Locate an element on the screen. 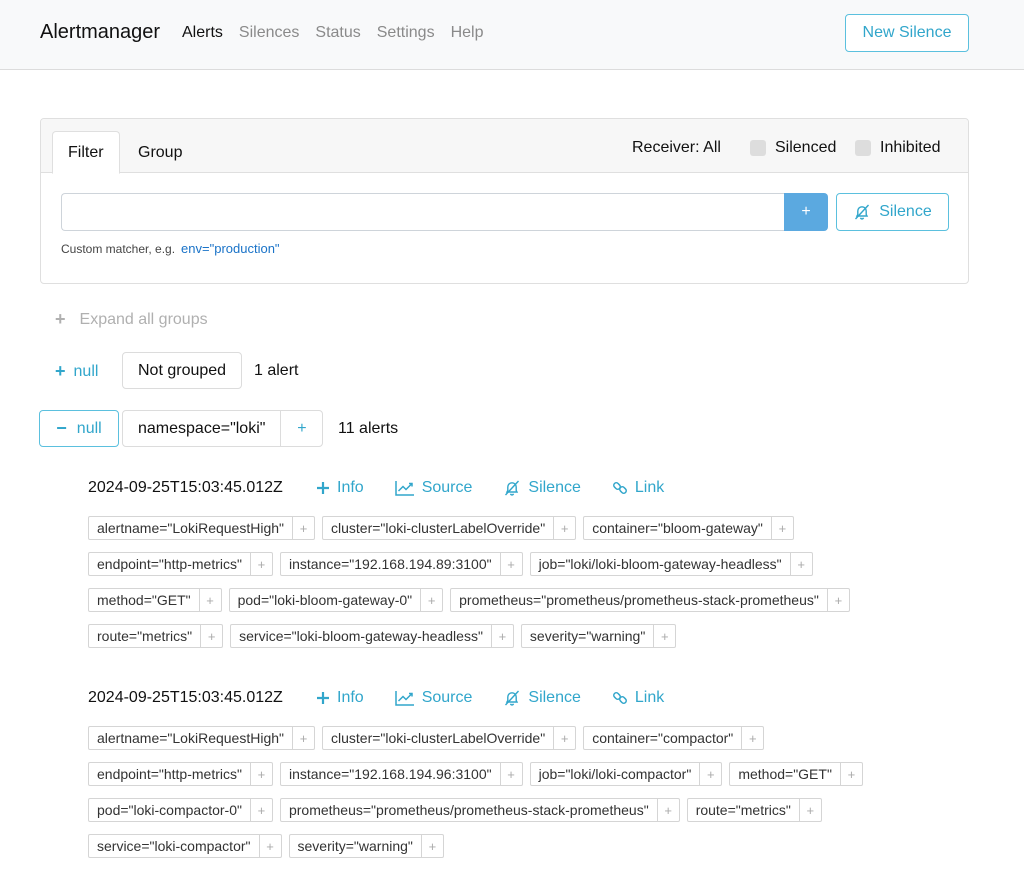 Image resolution: width=1024 pixels, height=881 pixels. nav-status: Status is located at coordinates (337, 33).